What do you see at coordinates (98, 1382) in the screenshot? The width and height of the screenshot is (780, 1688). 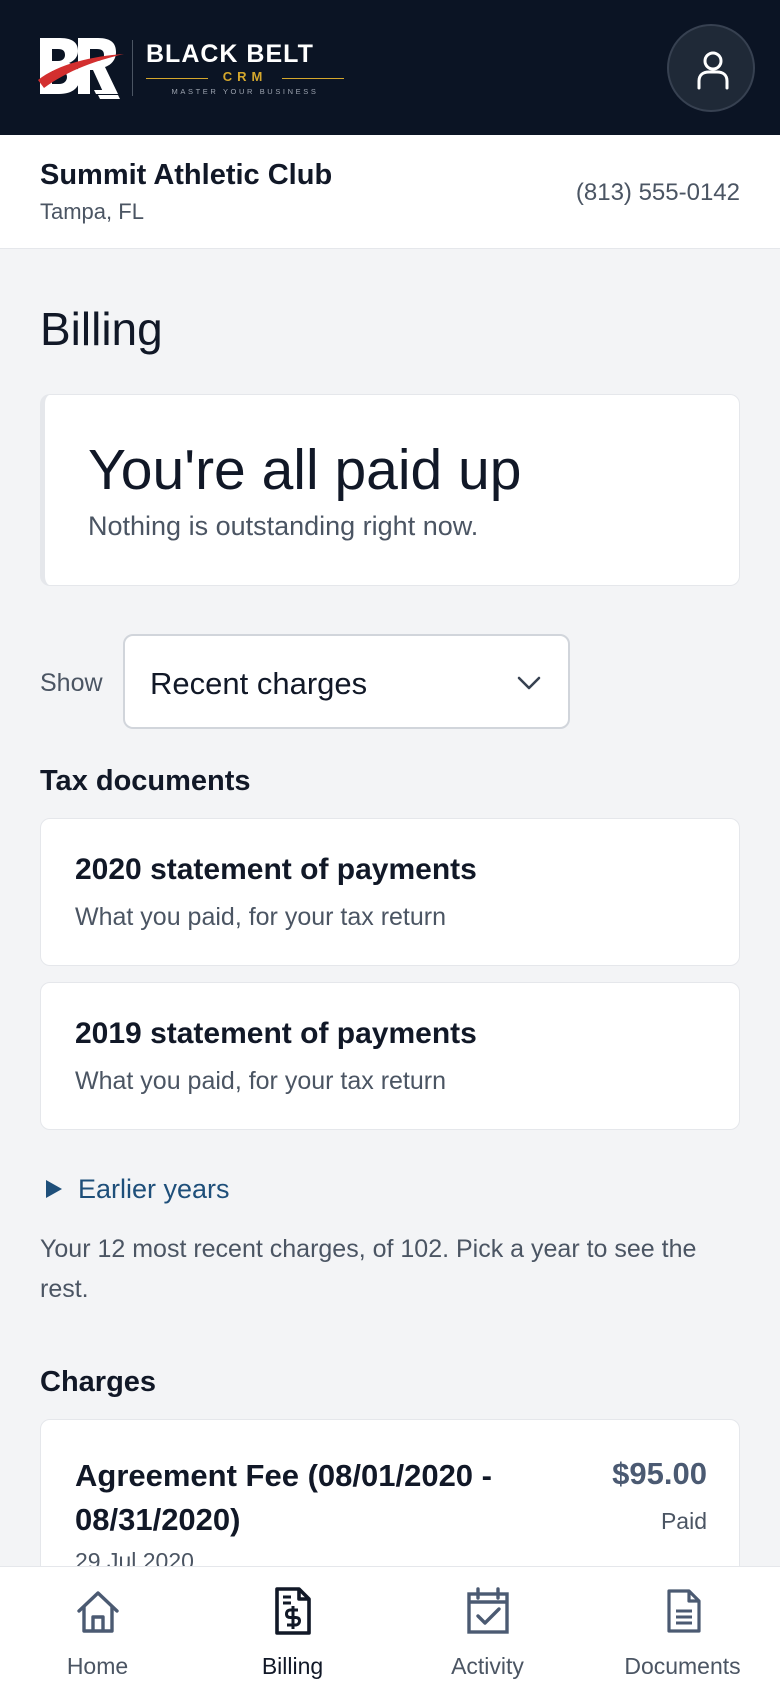 I see `charges-heading: Charges` at bounding box center [98, 1382].